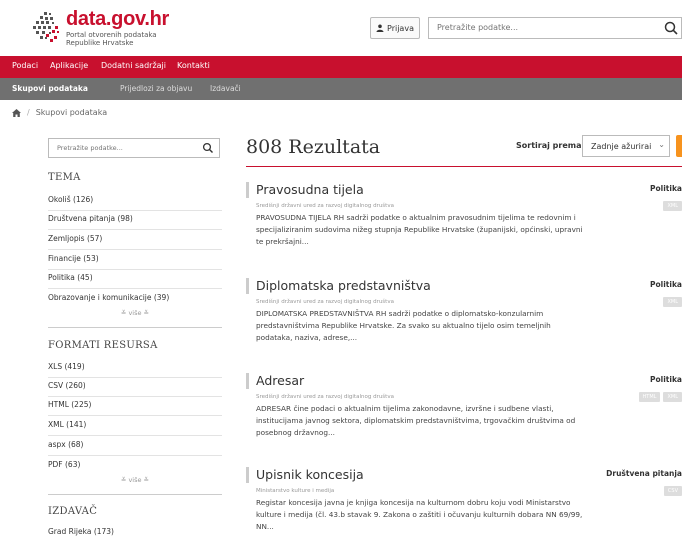 This screenshot has width=682, height=541. I want to click on dataset-formats: HTML XML, so click(660, 397).